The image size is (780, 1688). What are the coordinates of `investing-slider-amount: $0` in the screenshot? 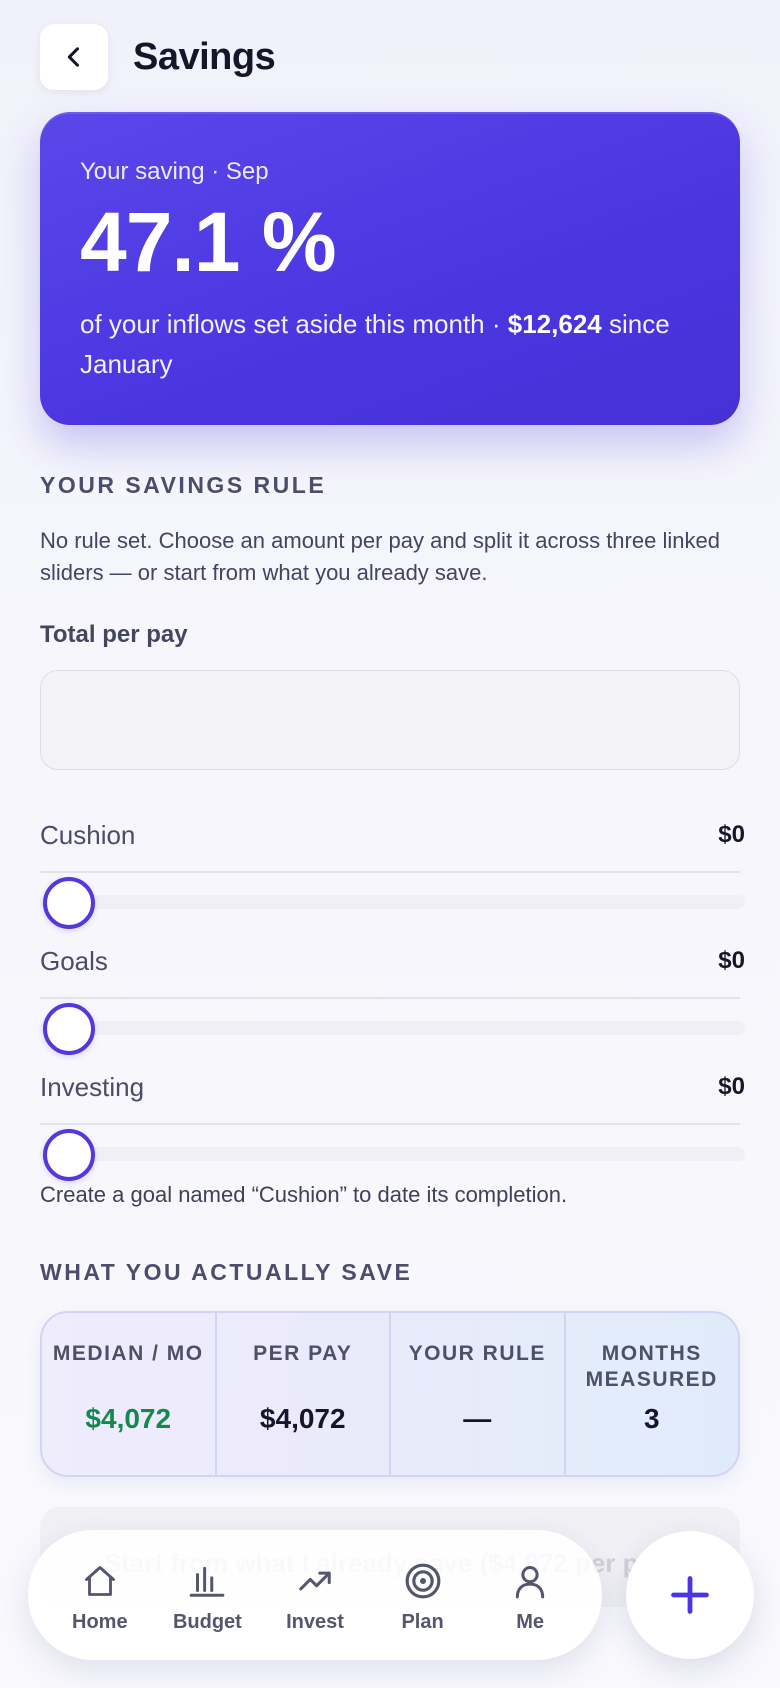 It's located at (731, 1086).